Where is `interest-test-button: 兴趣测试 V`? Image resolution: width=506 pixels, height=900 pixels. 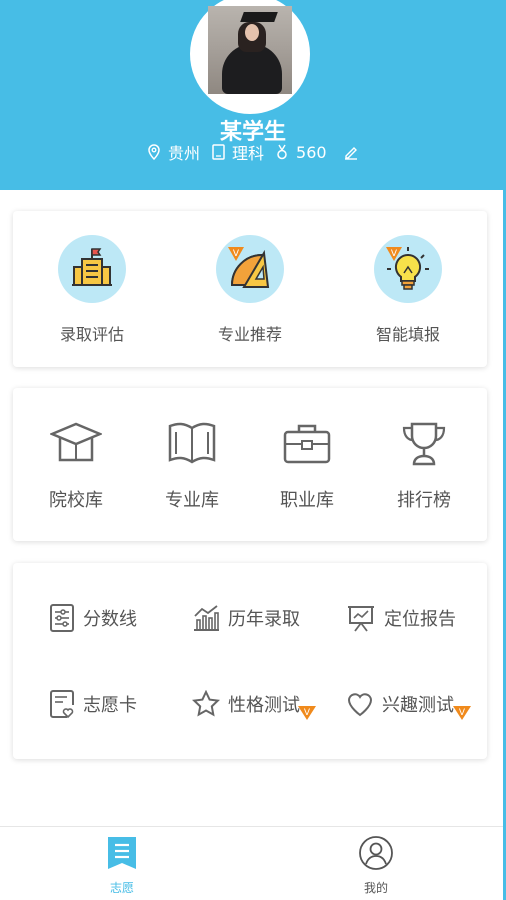
interest-test-button: 兴趣测试 V is located at coordinates (408, 704).